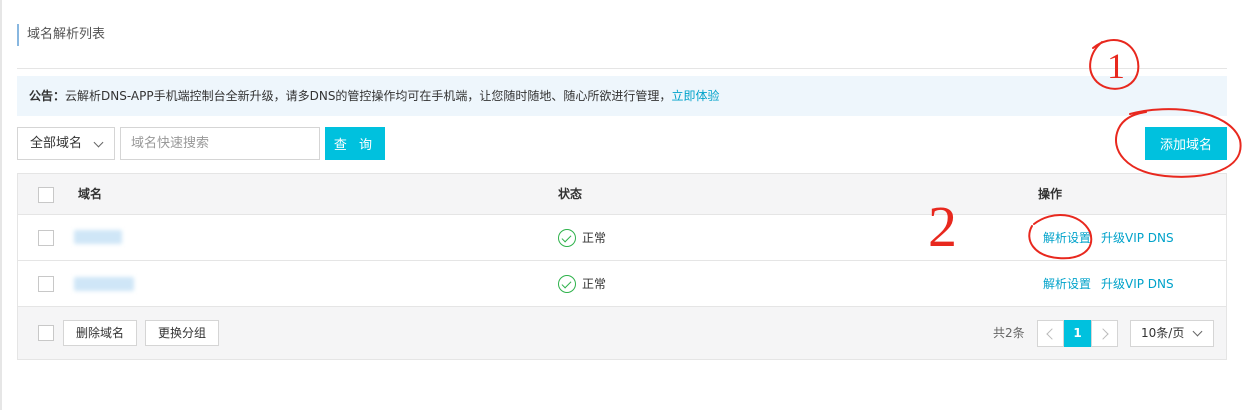 This screenshot has height=410, width=1242. What do you see at coordinates (47, 96) in the screenshot?
I see `notice-label: 公告：` at bounding box center [47, 96].